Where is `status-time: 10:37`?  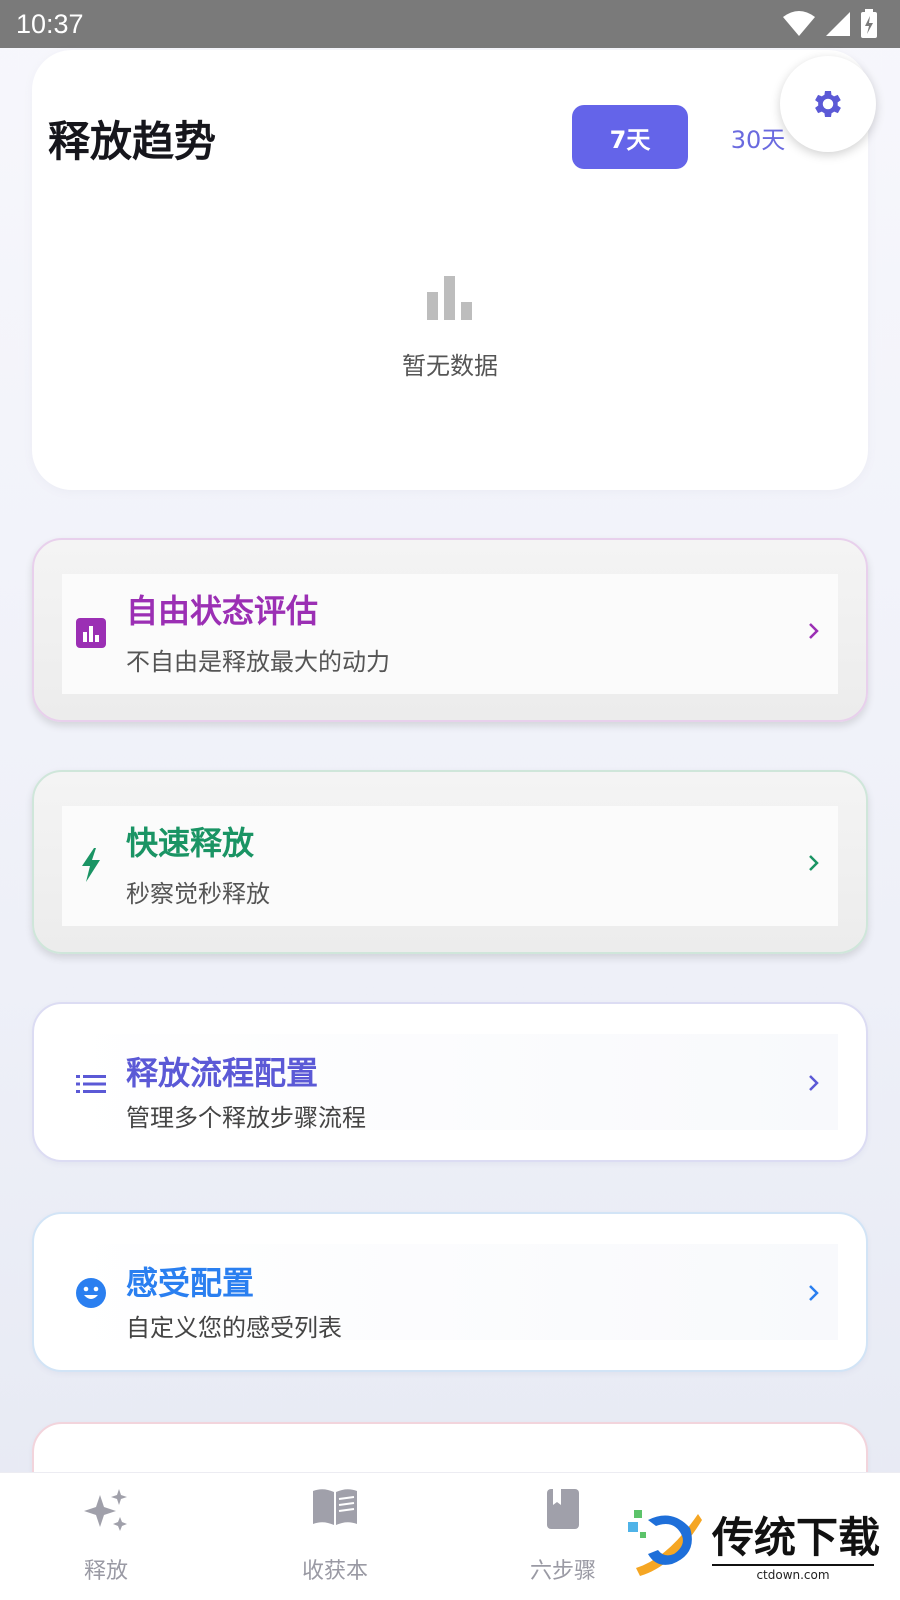 status-time: 10:37 is located at coordinates (50, 23).